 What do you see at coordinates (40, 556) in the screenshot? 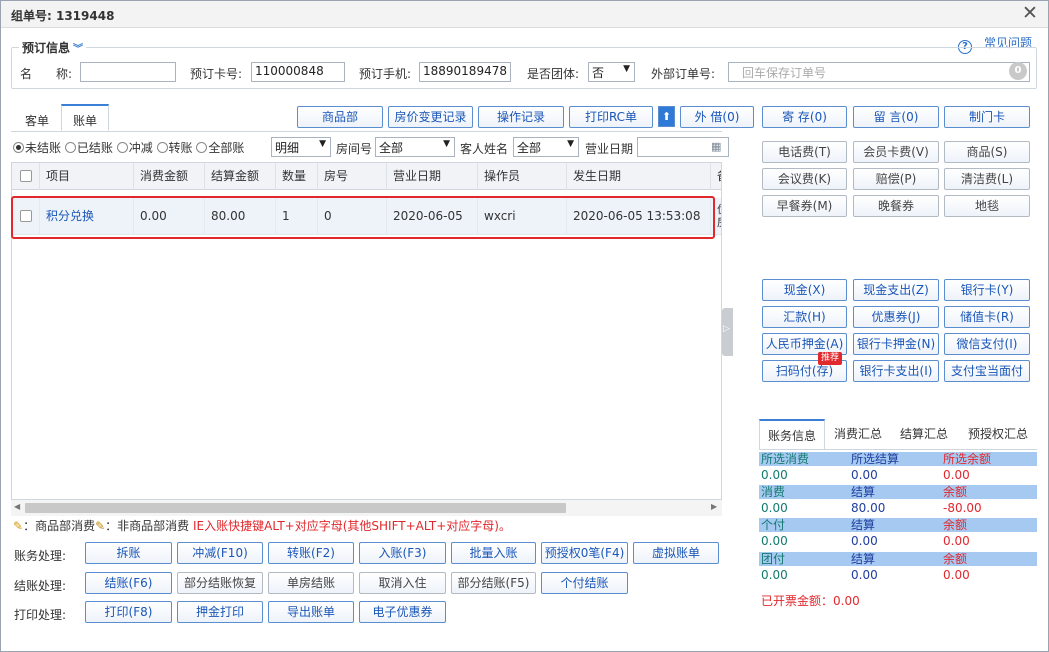
I see `account-process-label: 账务处理:` at bounding box center [40, 556].